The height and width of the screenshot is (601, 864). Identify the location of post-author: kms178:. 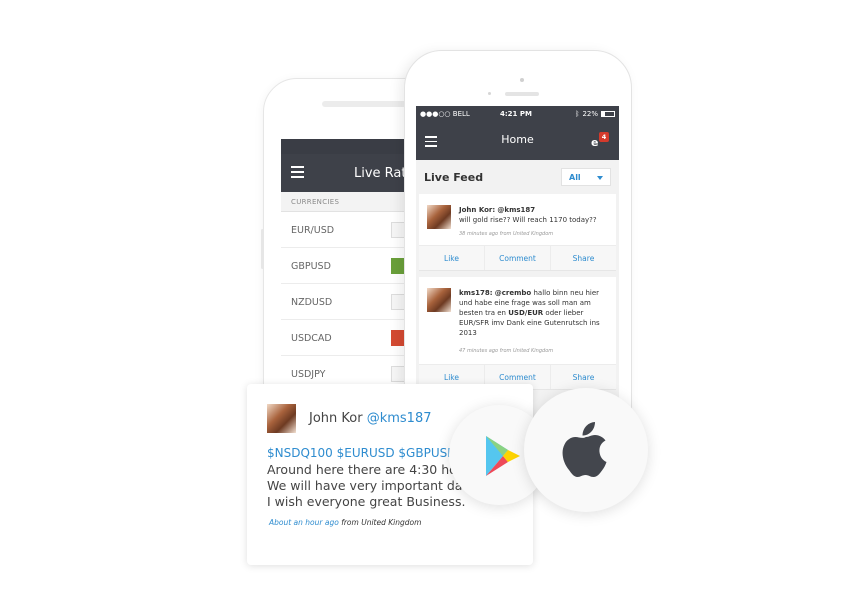
(476, 293).